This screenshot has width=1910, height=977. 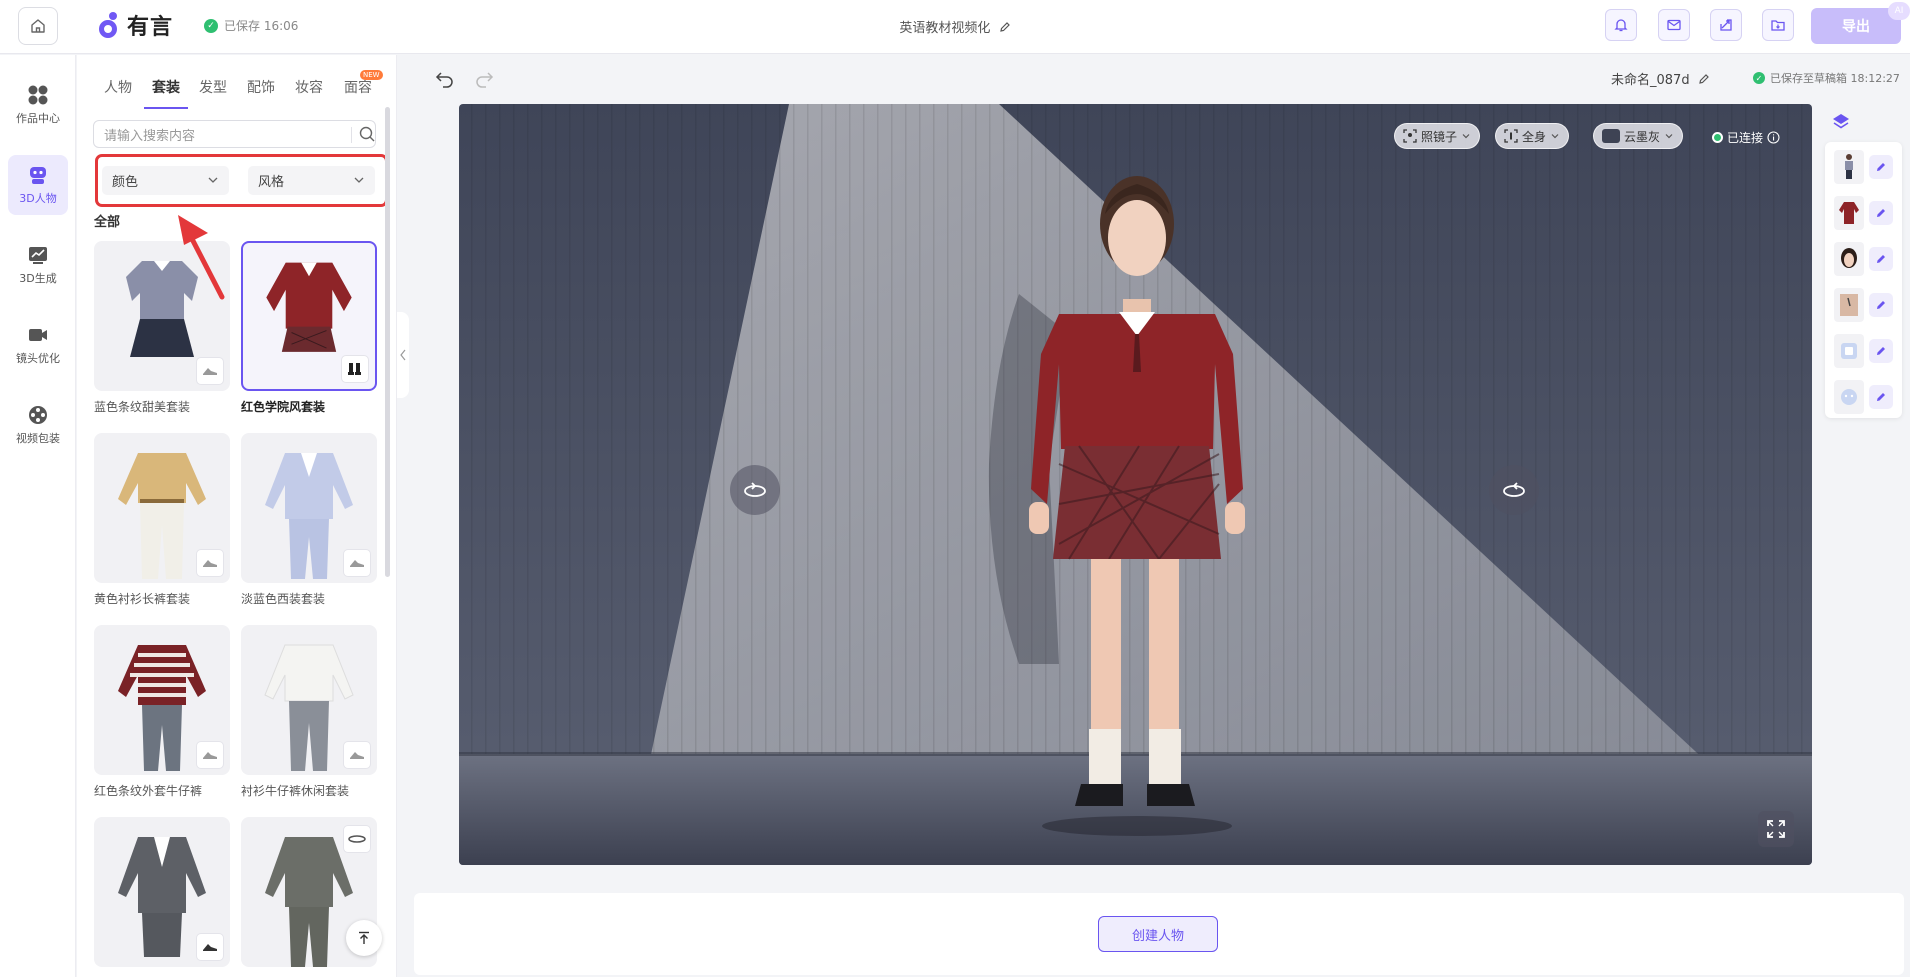 What do you see at coordinates (38, 425) in the screenshot?
I see `rail-item-video-packaging: 视频包装` at bounding box center [38, 425].